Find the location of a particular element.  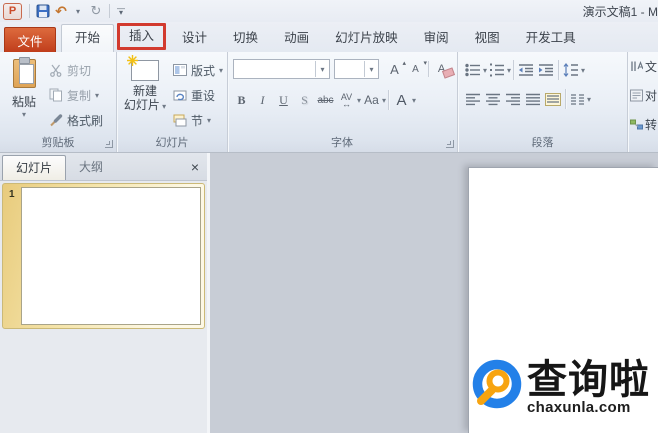

copy-button: 复制 ▾ is located at coordinates (74, 95).